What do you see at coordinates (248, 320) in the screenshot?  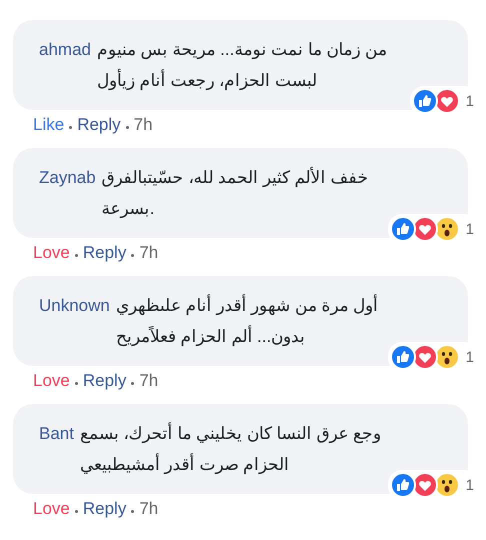 I see `comment-text: أول مرة من شهور أقدر أنام علىظهري بدون... ألم الحزام فعلاًمريح` at bounding box center [248, 320].